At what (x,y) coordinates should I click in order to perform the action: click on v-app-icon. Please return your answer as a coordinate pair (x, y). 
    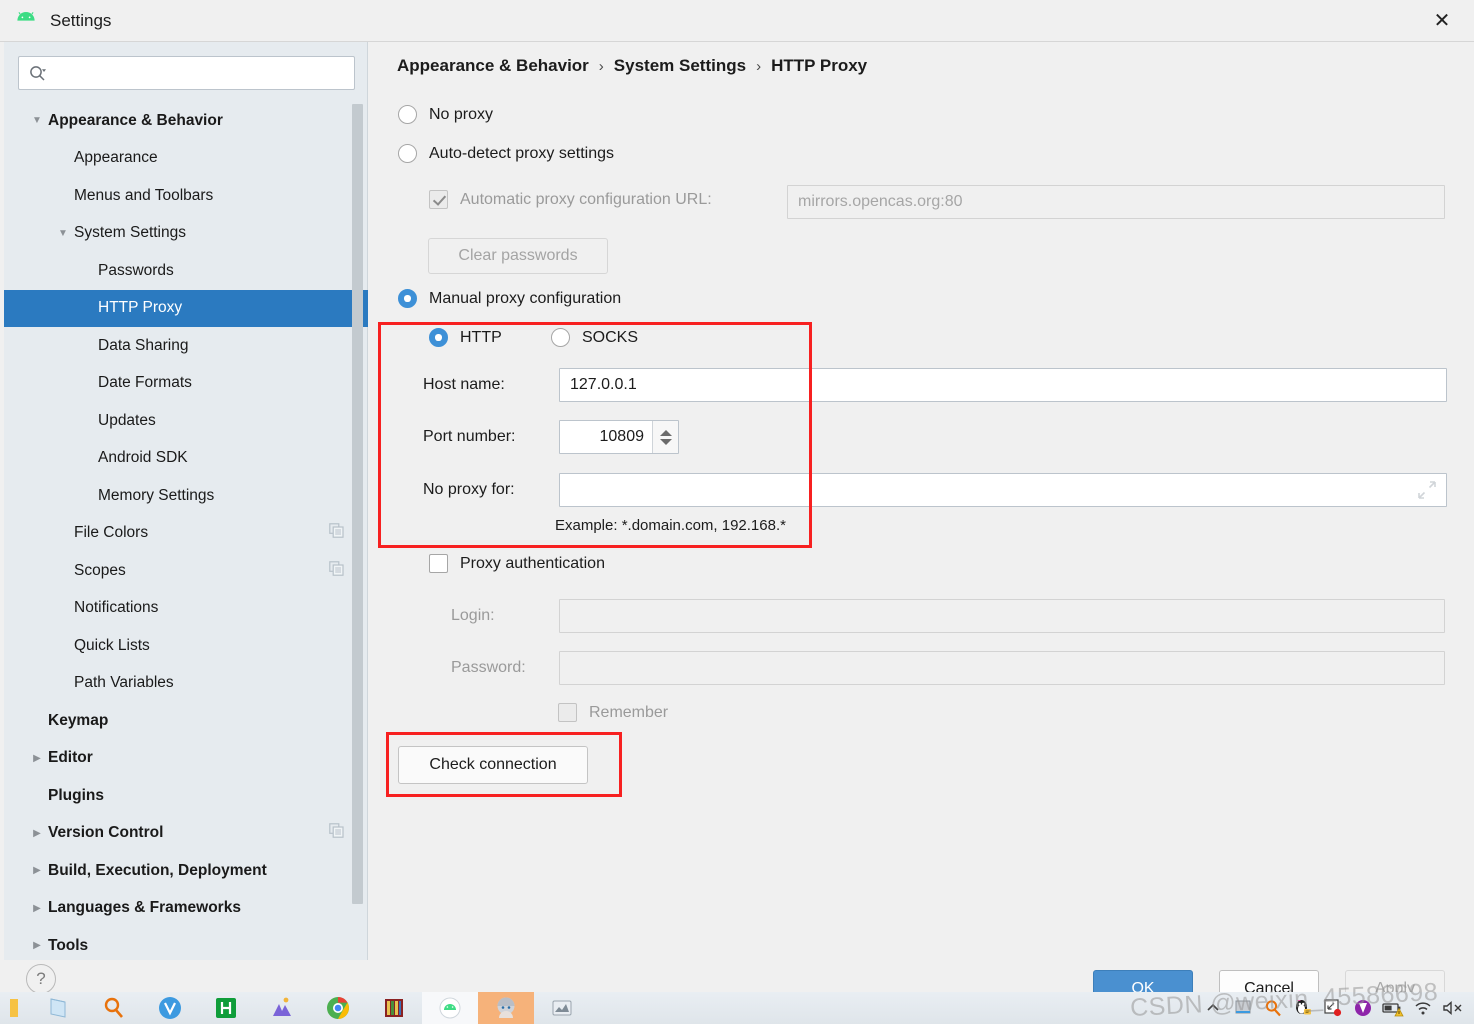
    Looking at the image, I should click on (170, 1008).